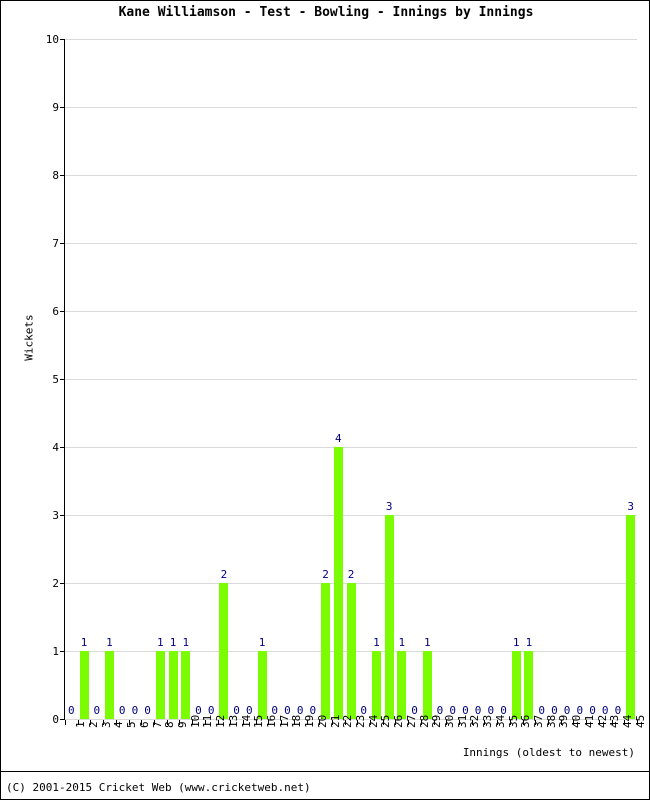 The height and width of the screenshot is (800, 650). I want to click on y-axis-tick-label: 1, so click(55, 651).